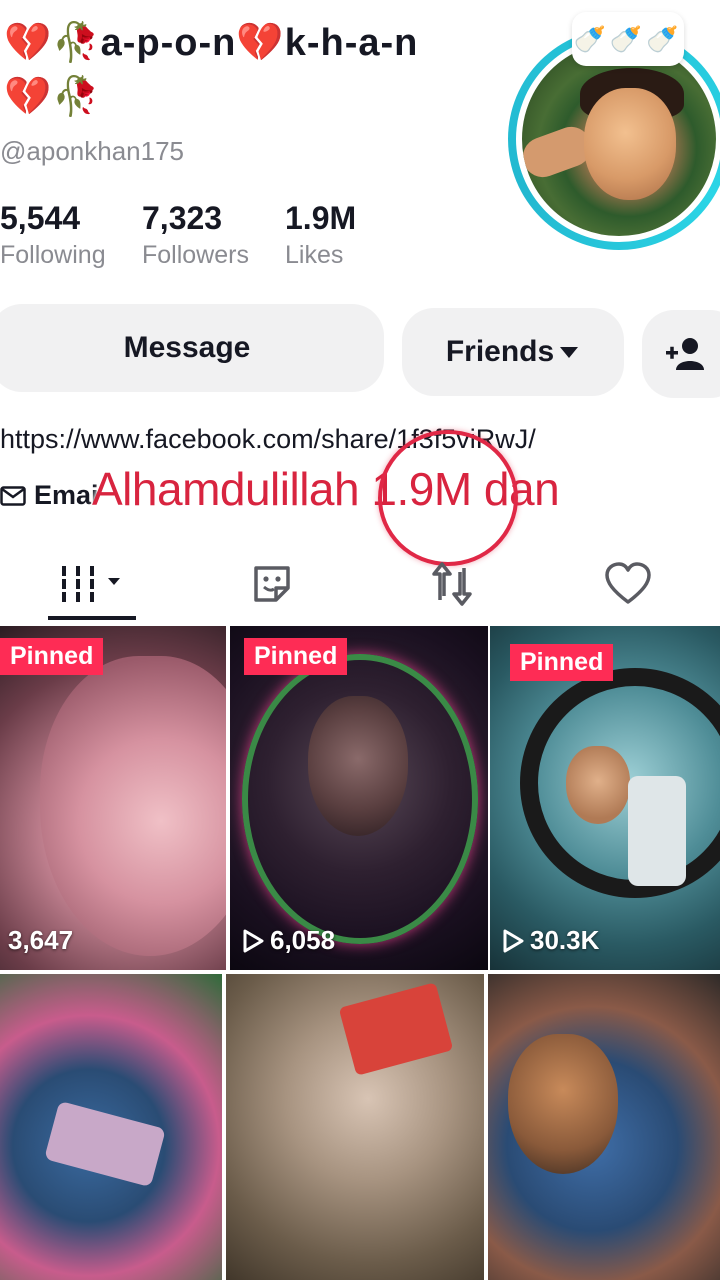  What do you see at coordinates (168, 43) in the screenshot?
I see `display-name-part1: a-p-o-n` at bounding box center [168, 43].